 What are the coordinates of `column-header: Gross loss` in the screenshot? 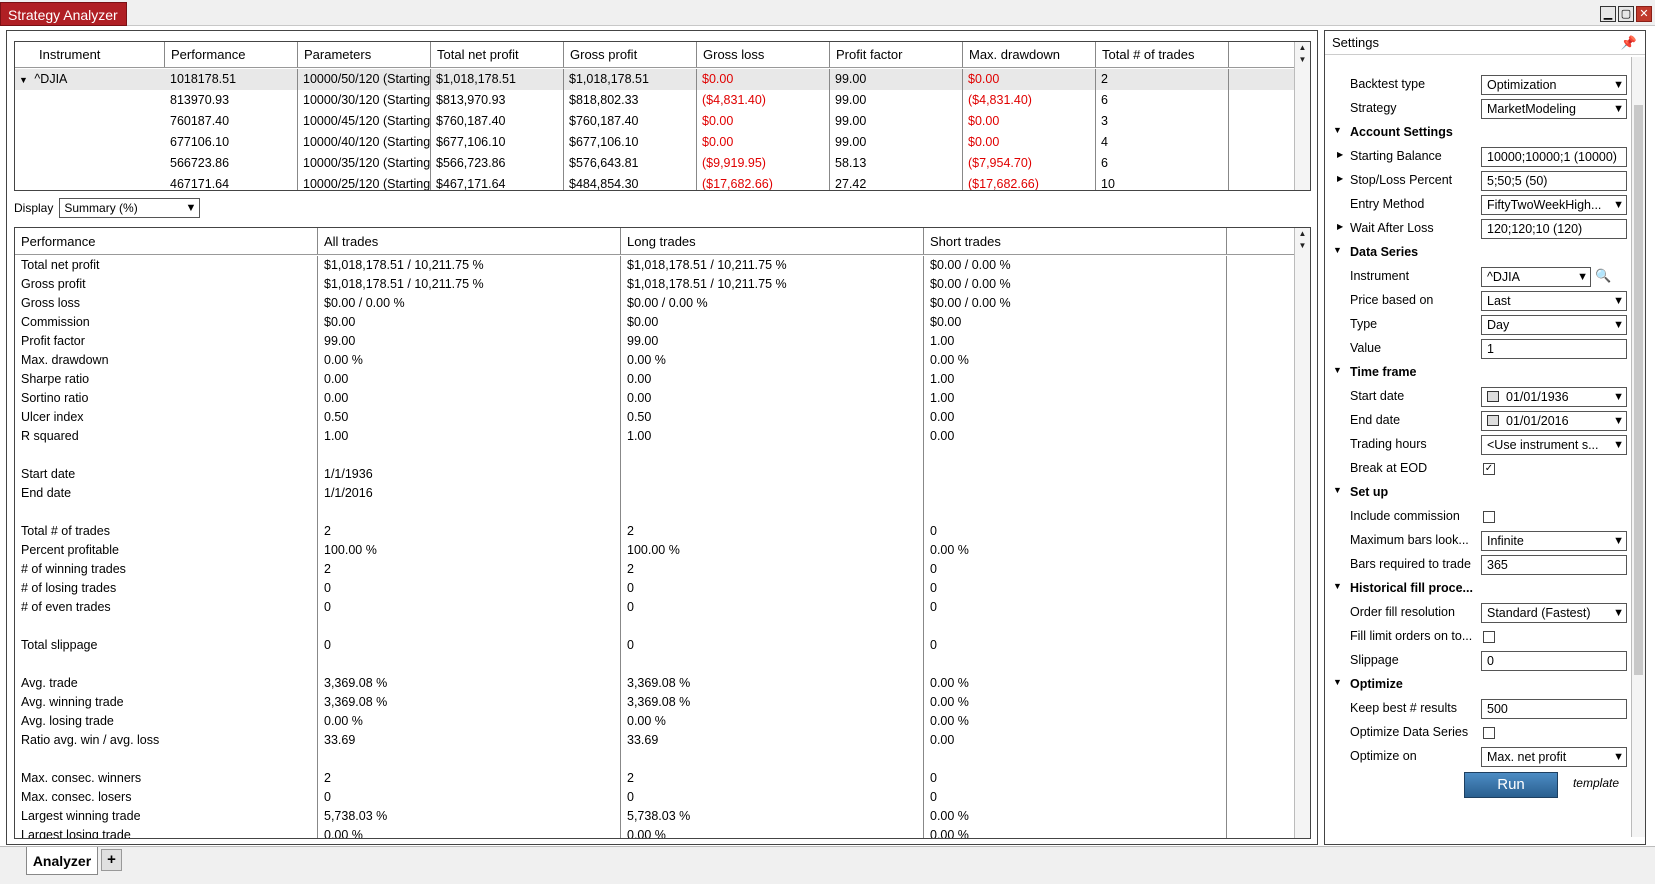 It's located at (763, 54).